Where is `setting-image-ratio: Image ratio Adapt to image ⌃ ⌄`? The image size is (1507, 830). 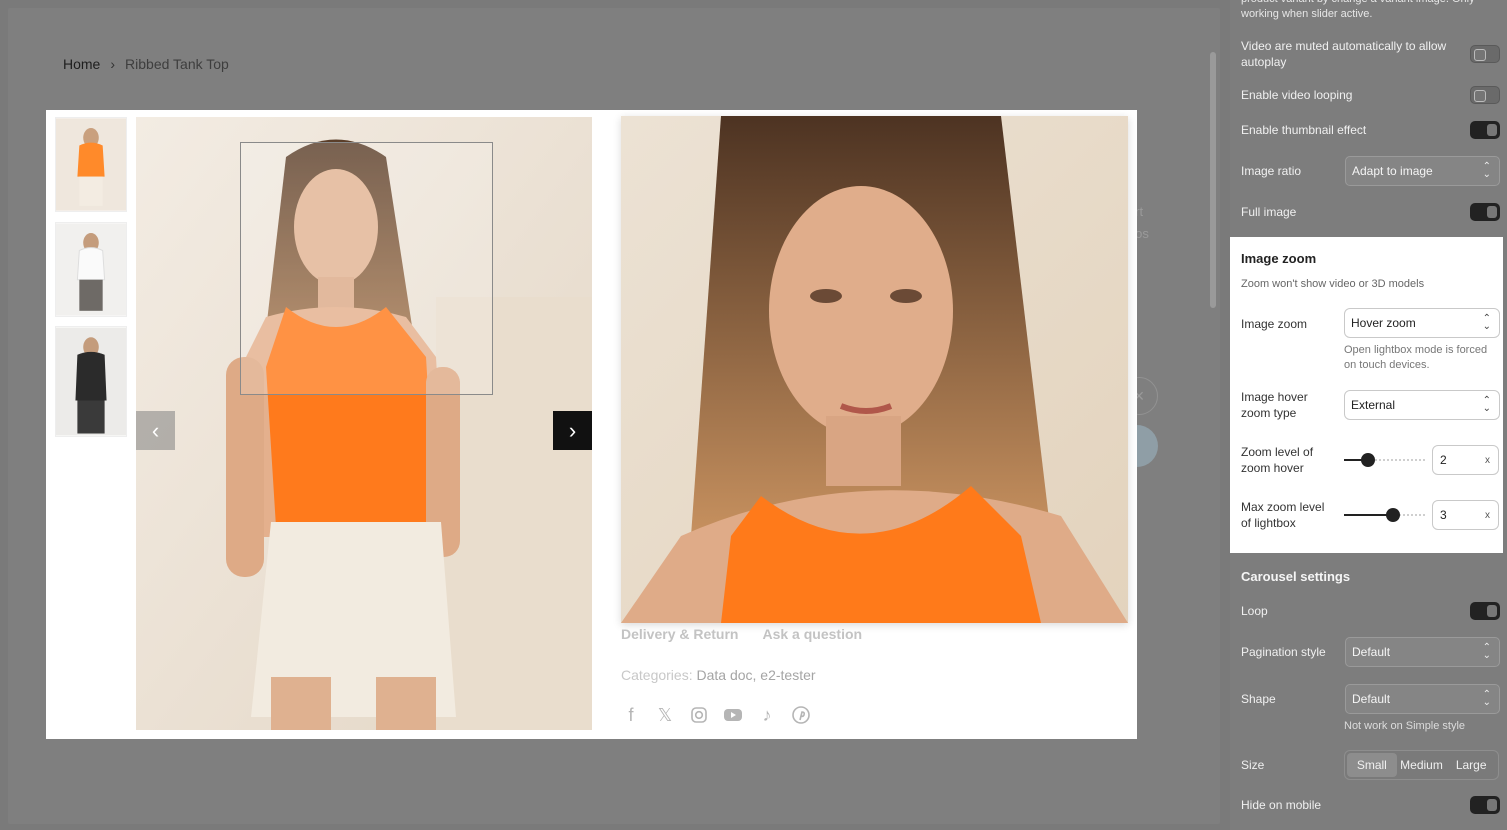 setting-image-ratio: Image ratio Adapt to image ⌃ ⌄ is located at coordinates (1370, 171).